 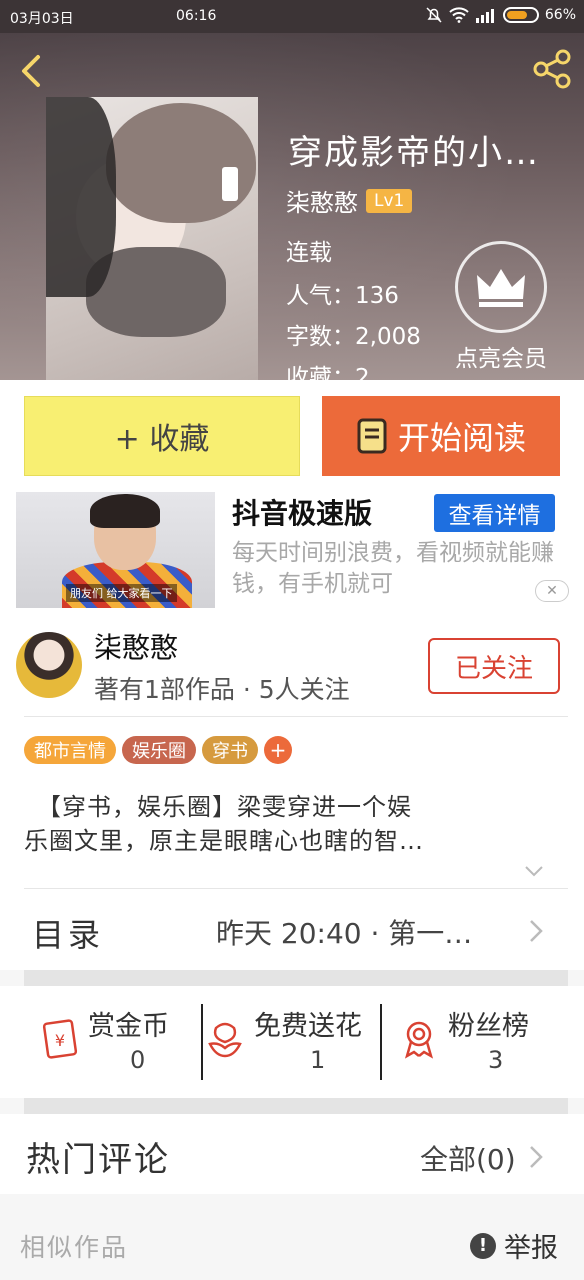 What do you see at coordinates (309, 253) in the screenshot?
I see `serial-status: 连载` at bounding box center [309, 253].